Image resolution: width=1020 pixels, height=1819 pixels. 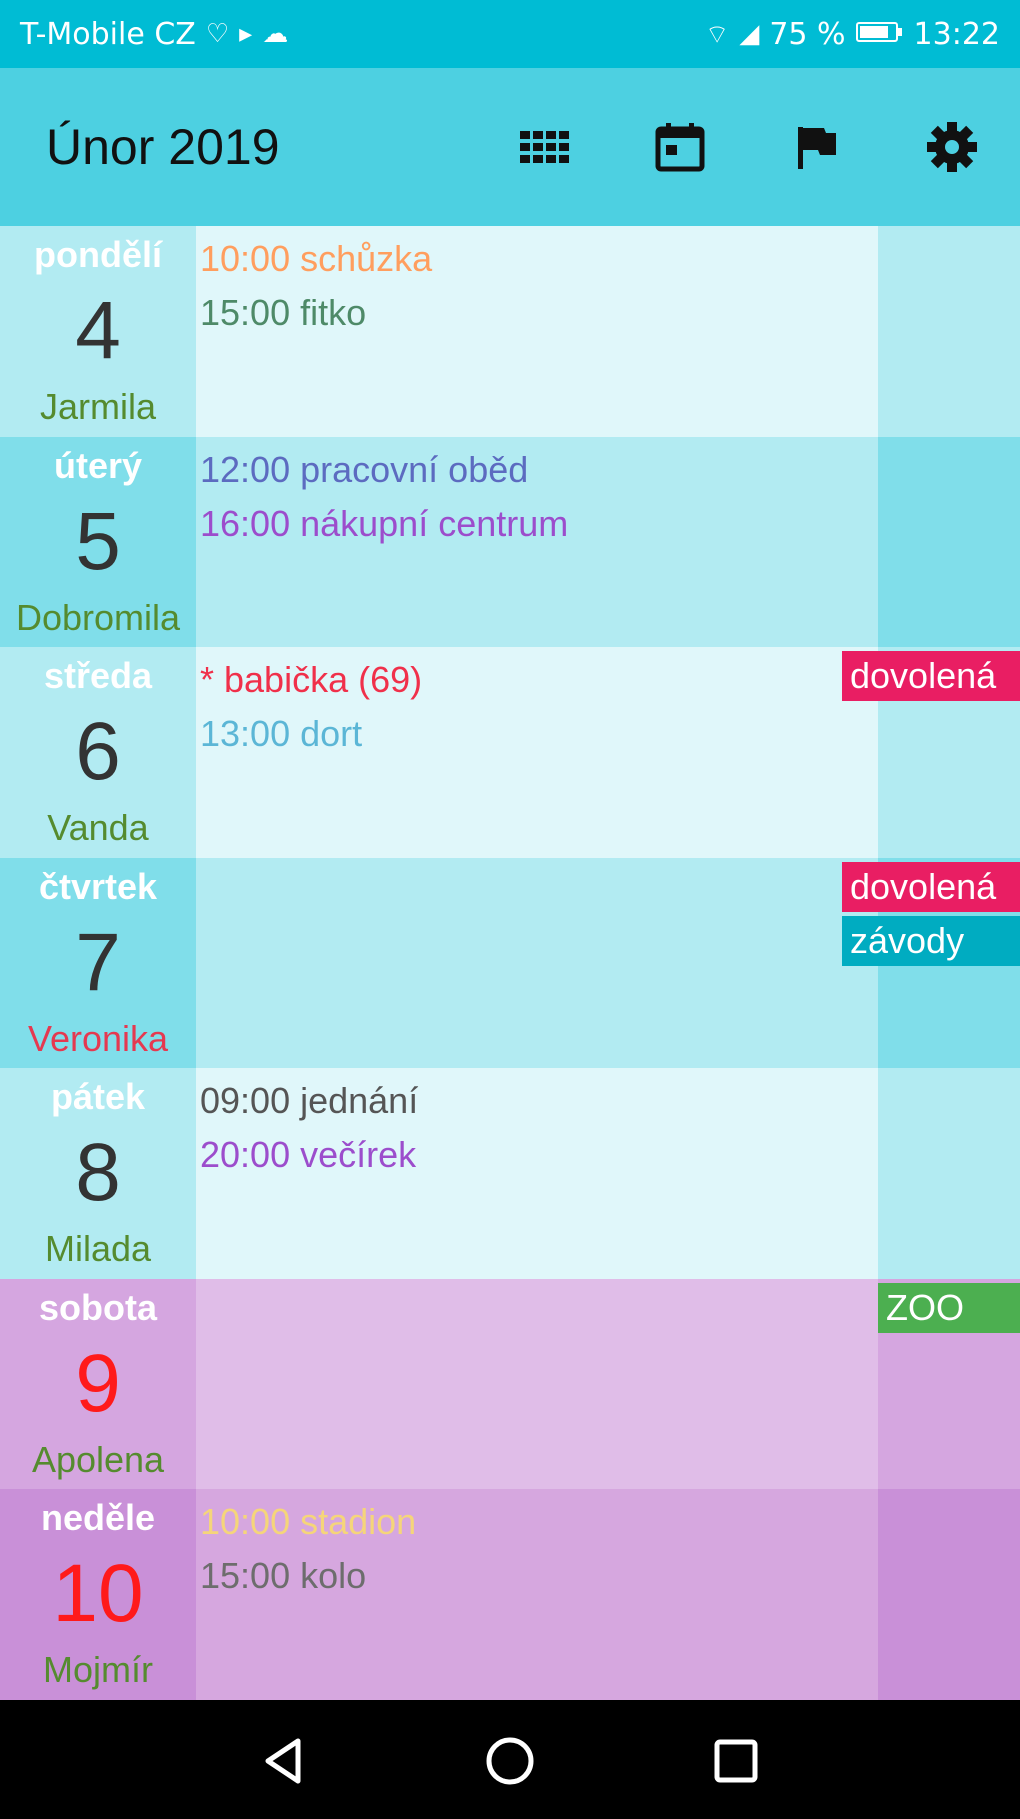 What do you see at coordinates (275, 34) in the screenshot?
I see `cloud-icon: ☁` at bounding box center [275, 34].